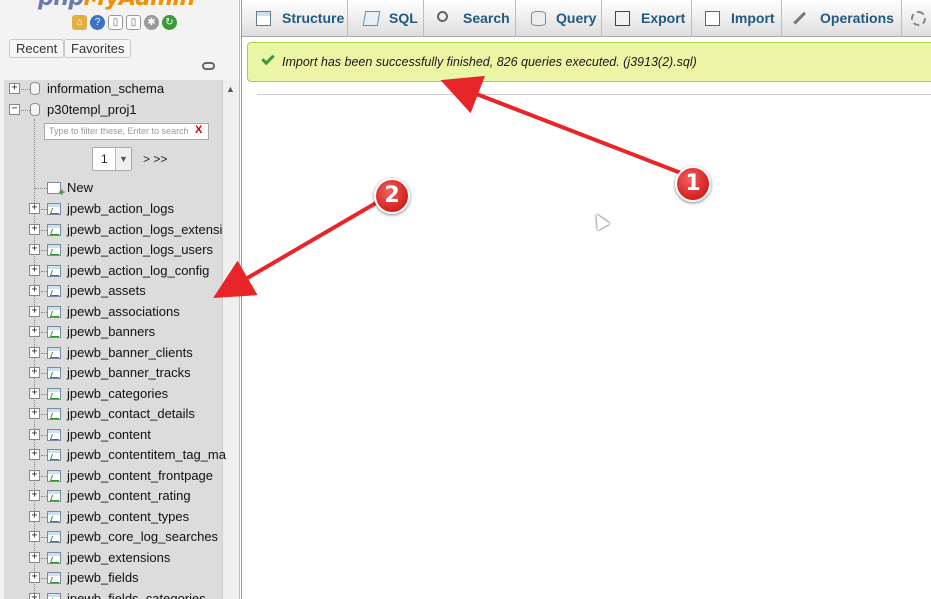 The image size is (931, 599). Describe the element at coordinates (144, 229) in the screenshot. I see `table-label: jpewb_action_logs_extensi` at that location.